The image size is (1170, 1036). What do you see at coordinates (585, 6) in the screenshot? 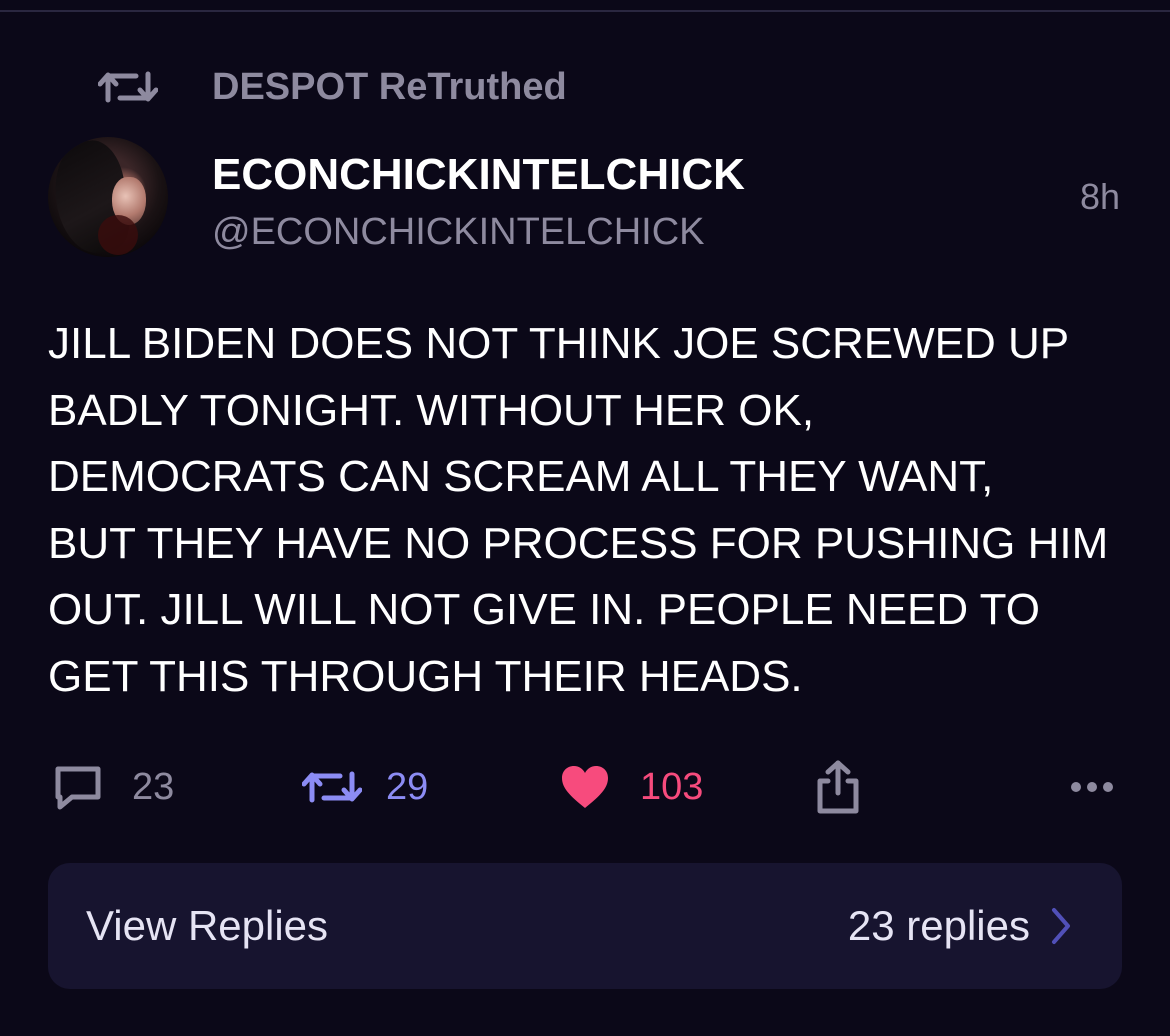
I see `top-divider` at bounding box center [585, 6].